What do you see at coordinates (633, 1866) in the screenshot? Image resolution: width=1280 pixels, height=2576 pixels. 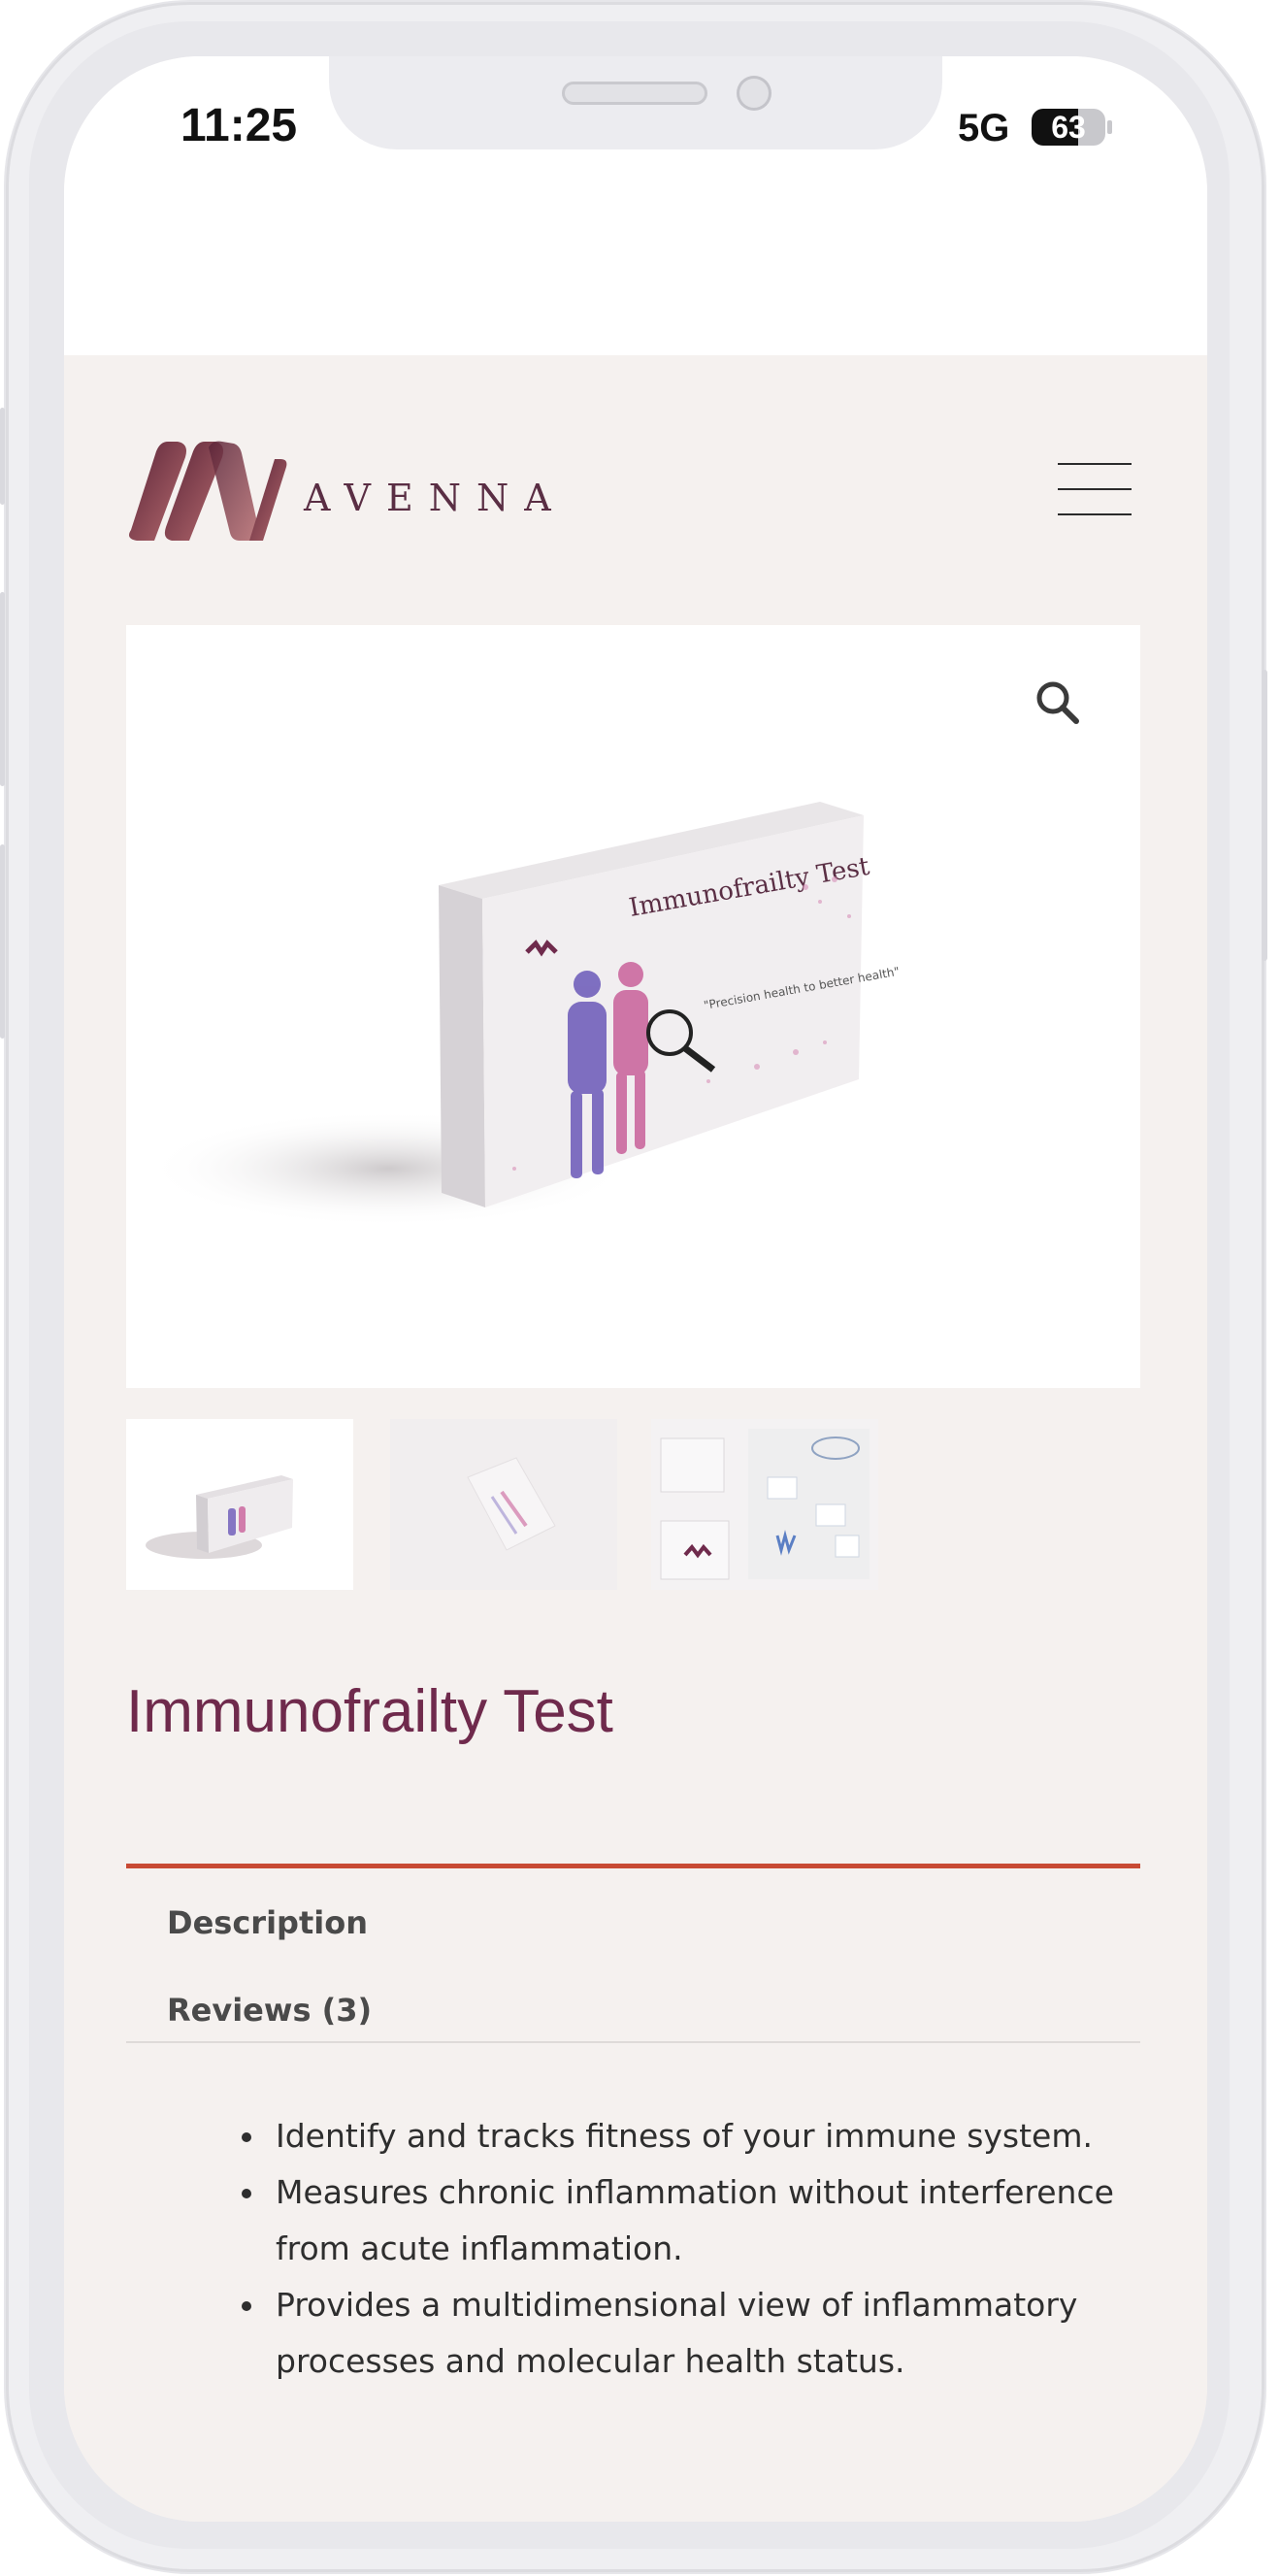 I see `tab-active-indicator` at bounding box center [633, 1866].